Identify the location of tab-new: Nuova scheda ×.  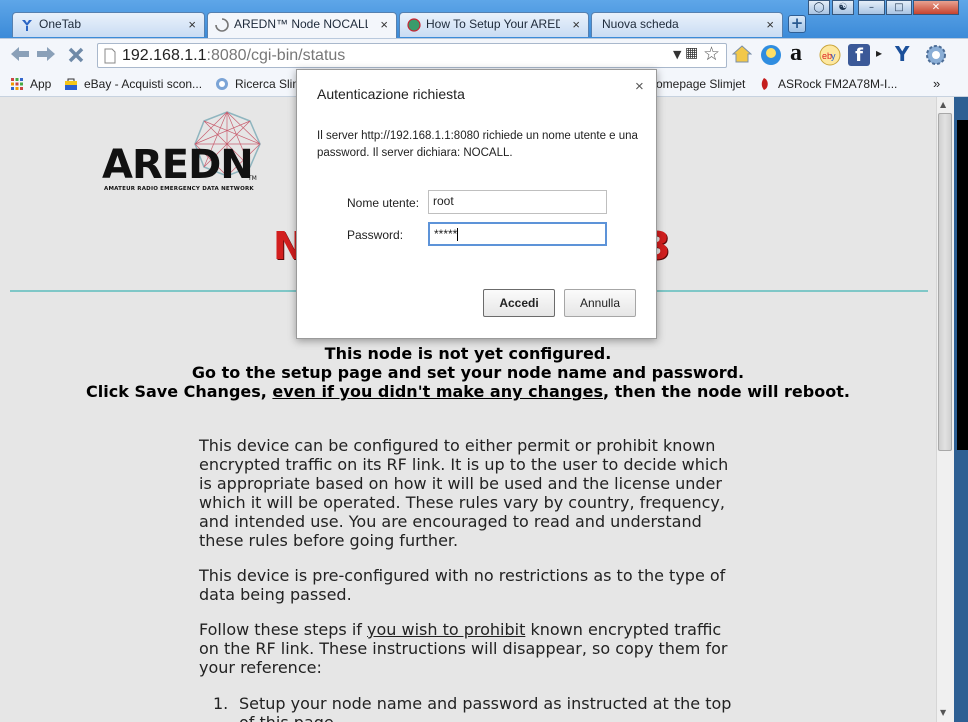
(687, 24).